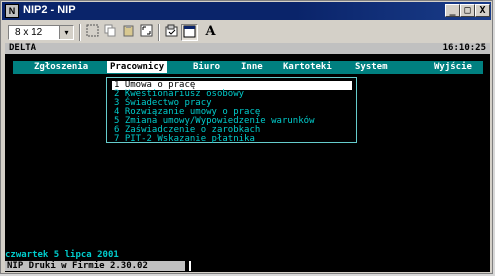  What do you see at coordinates (246, 11) in the screenshot?
I see `title-bar: N NIP2 - NIP _ □ X` at bounding box center [246, 11].